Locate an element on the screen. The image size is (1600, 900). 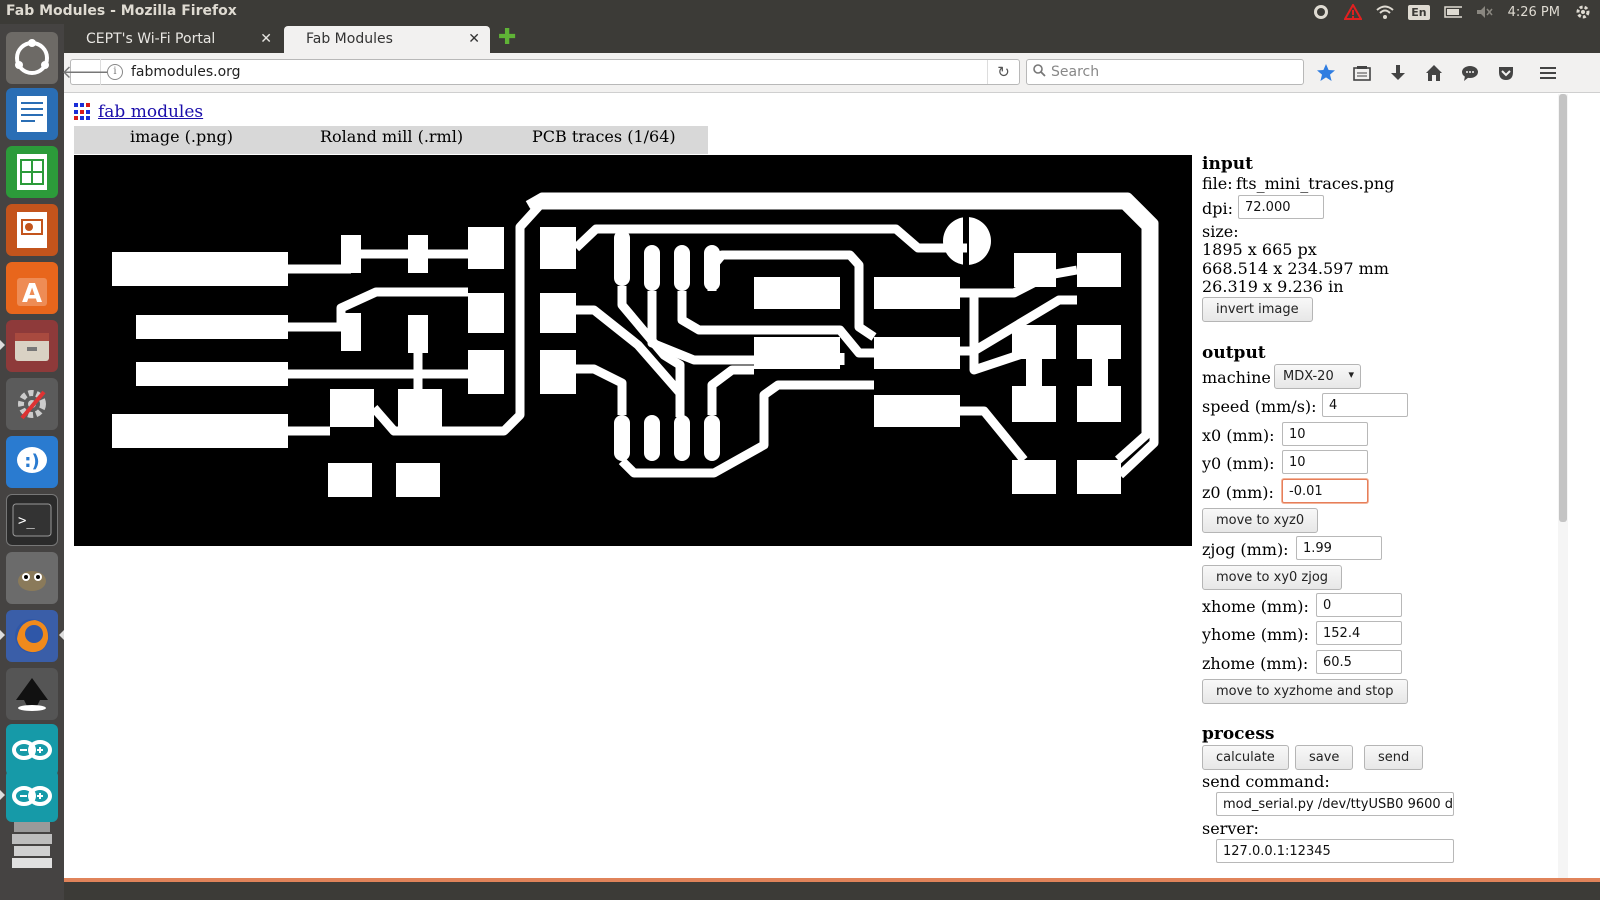
module-tab-image: image (.png) is located at coordinates (181, 136).